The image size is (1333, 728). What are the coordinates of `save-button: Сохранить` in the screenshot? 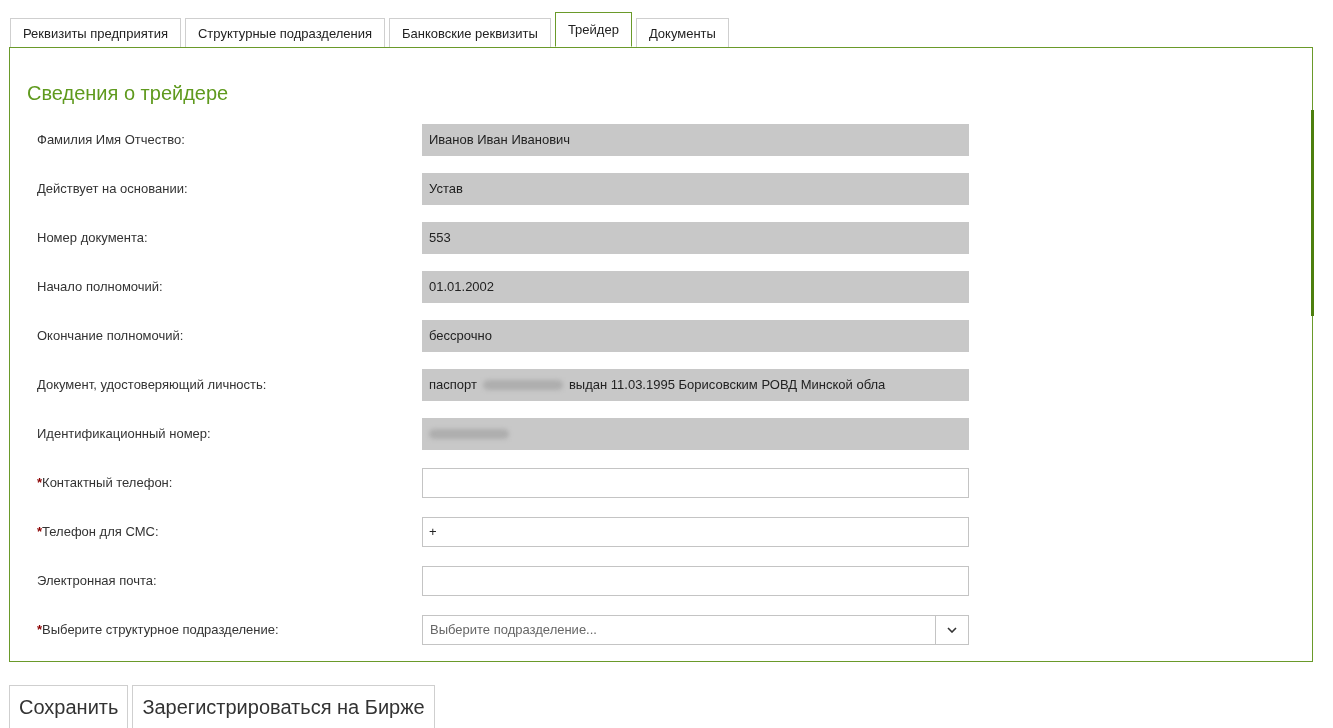 It's located at (69, 706).